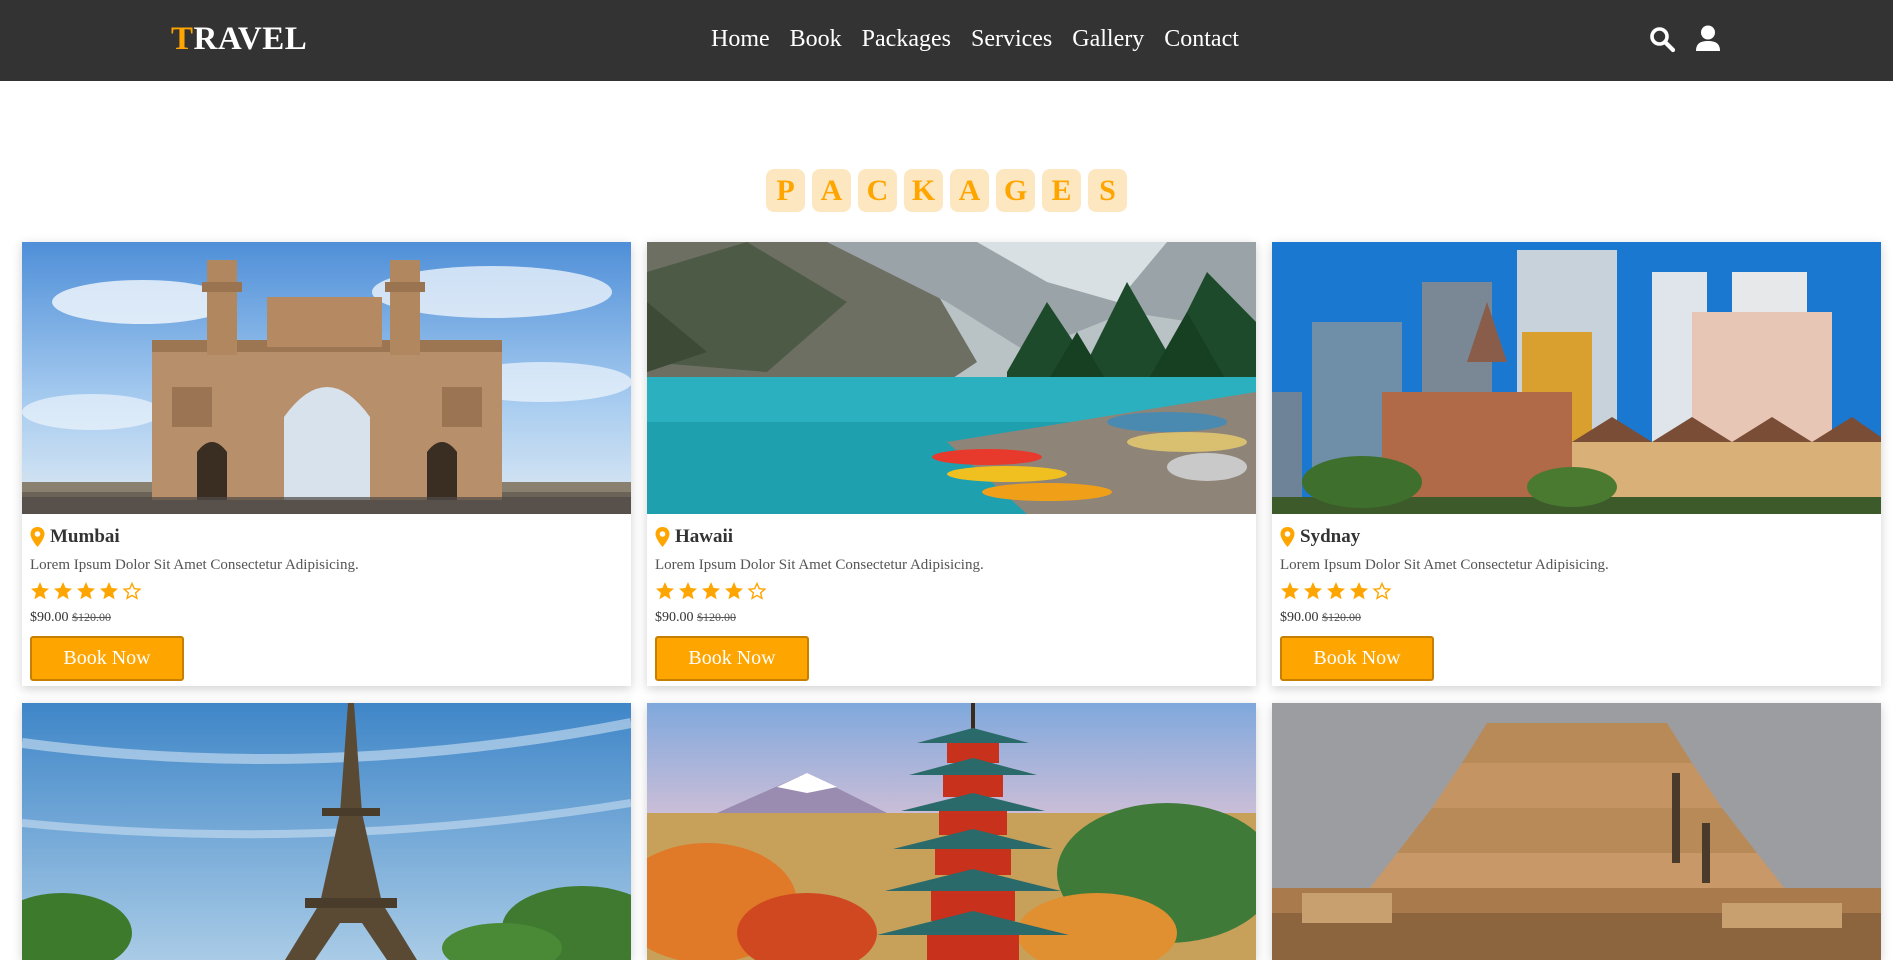 This screenshot has width=1893, height=960. Describe the element at coordinates (1107, 190) in the screenshot. I see `heading-letter: S` at that location.